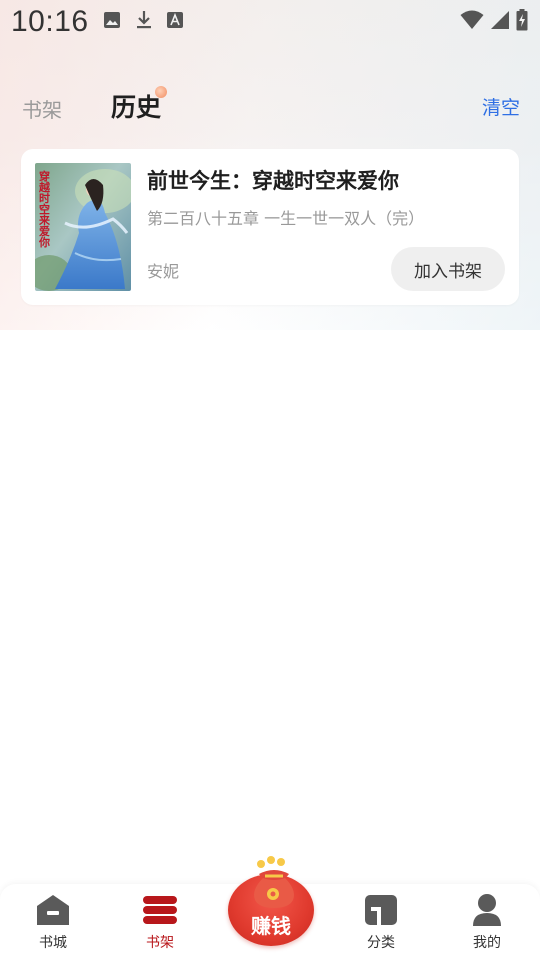 This screenshot has height=960, width=540. I want to click on book-author: 安妮, so click(163, 271).